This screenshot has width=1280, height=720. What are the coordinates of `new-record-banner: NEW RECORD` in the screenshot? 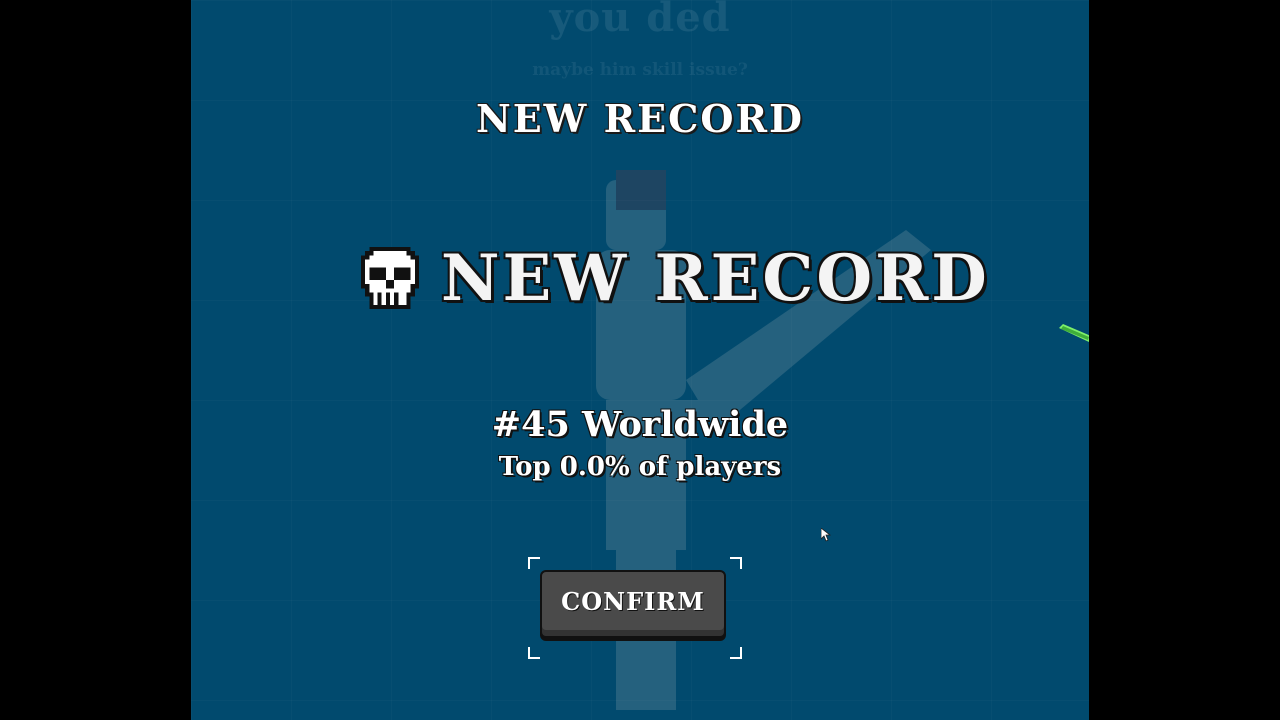 It's located at (675, 278).